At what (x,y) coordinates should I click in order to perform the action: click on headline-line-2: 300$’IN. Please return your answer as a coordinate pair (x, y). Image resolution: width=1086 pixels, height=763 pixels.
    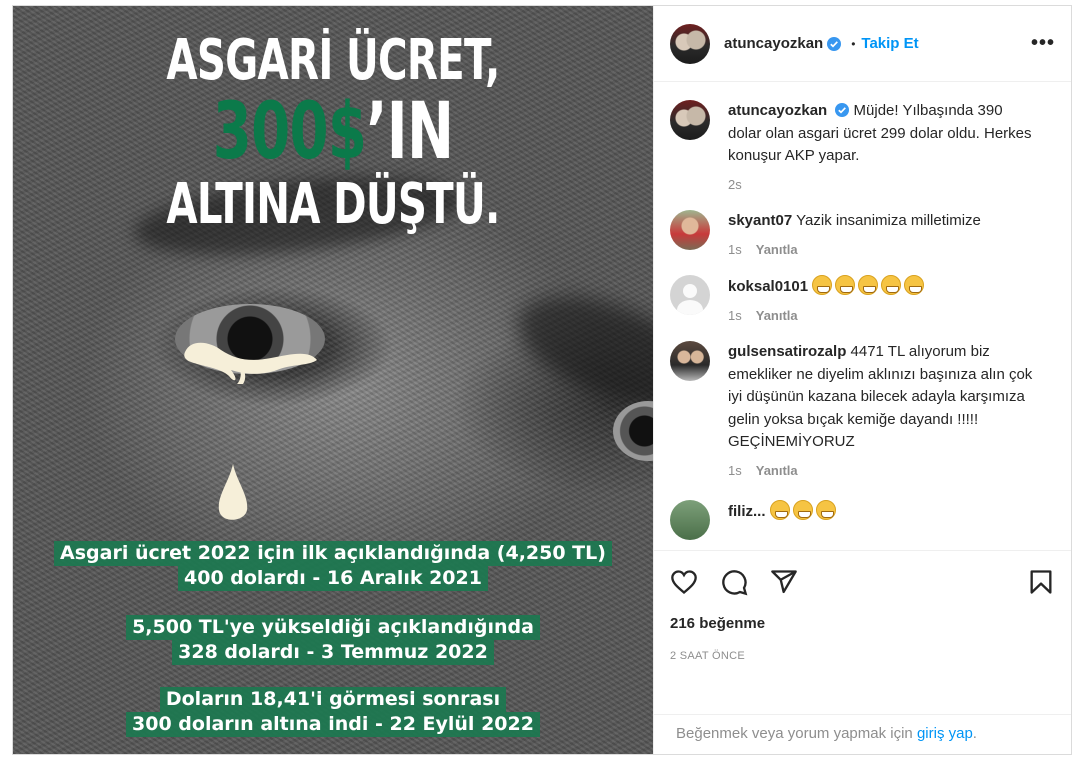
    Looking at the image, I should click on (333, 132).